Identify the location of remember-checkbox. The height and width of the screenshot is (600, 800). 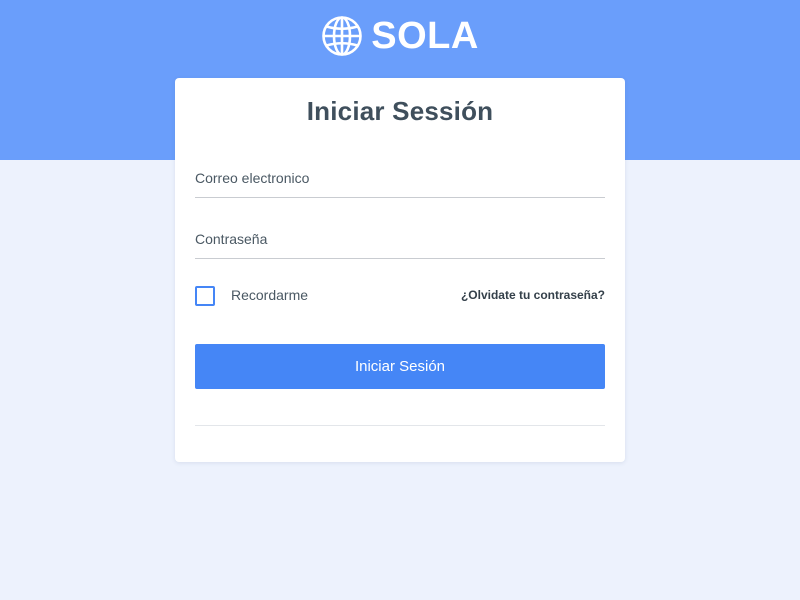
(205, 296).